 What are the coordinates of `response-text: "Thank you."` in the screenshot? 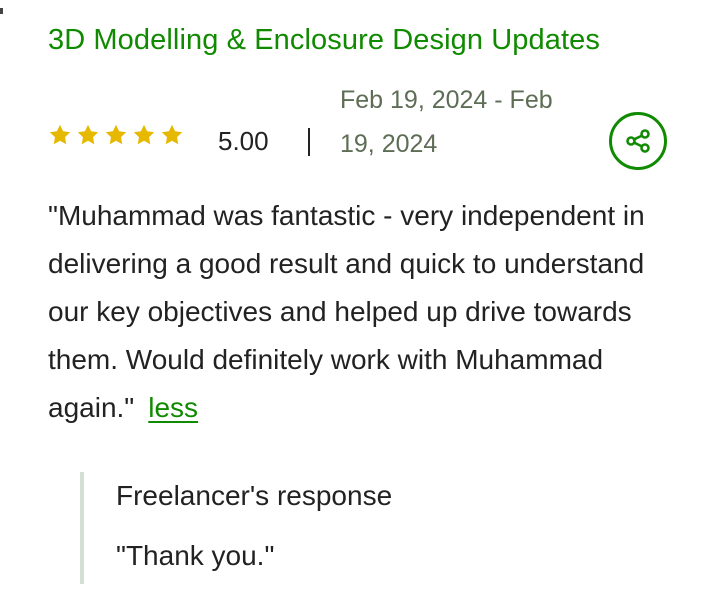 It's located at (195, 555).